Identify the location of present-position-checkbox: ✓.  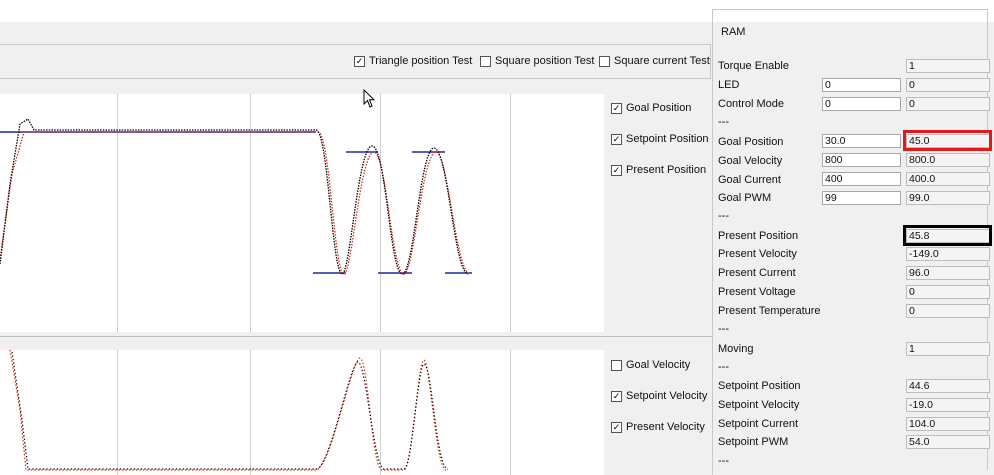
(616, 170).